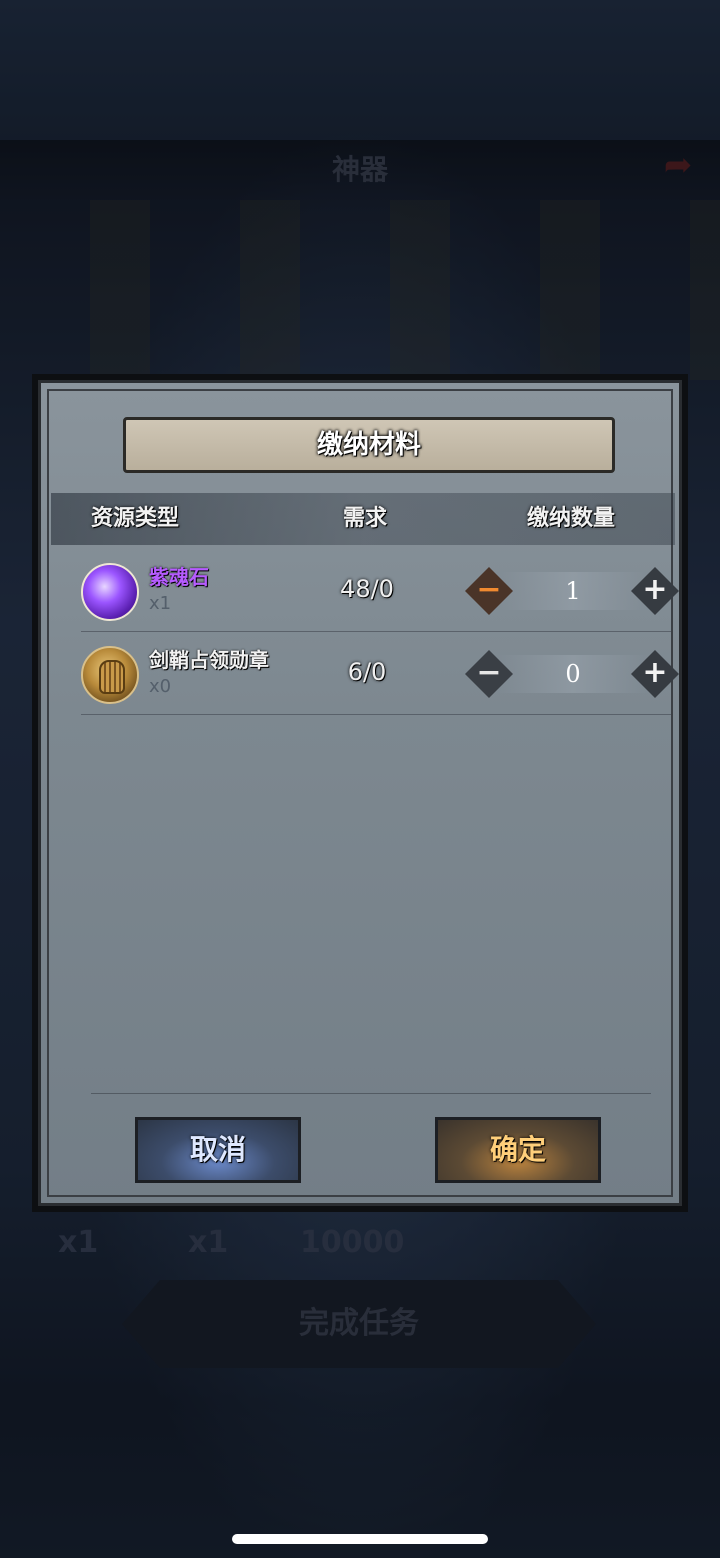 The image size is (720, 1558). Describe the element at coordinates (571, 518) in the screenshot. I see `header-submit-quantity: 缴纳数量` at that location.